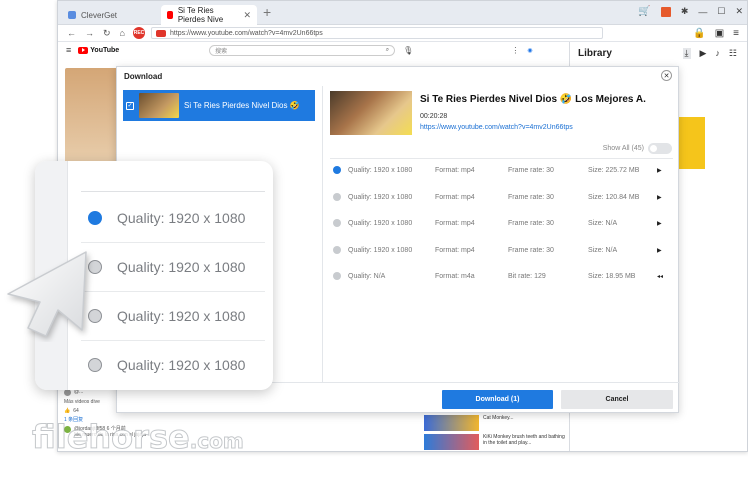  Describe the element at coordinates (247, 15) in the screenshot. I see `close-tab-icon: ✕` at that location.